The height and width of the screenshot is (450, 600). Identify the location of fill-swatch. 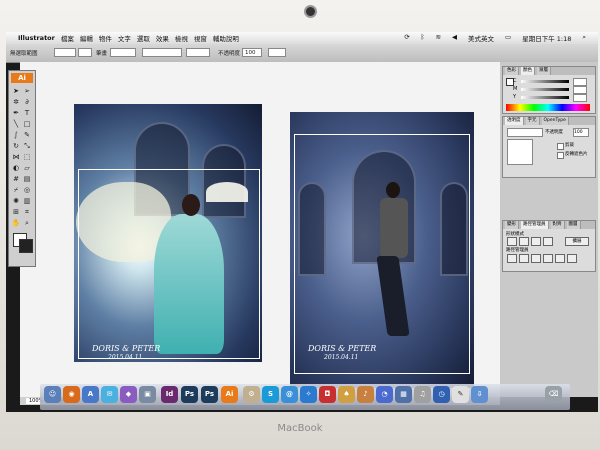
(65, 52).